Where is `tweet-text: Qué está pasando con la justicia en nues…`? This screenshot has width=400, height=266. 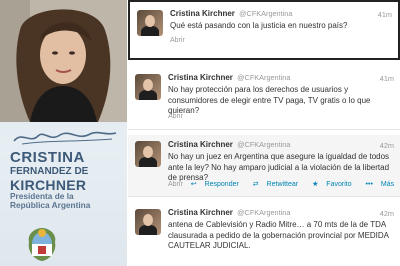
tweet-text: Qué está pasando con la justicia en nues… is located at coordinates (259, 25).